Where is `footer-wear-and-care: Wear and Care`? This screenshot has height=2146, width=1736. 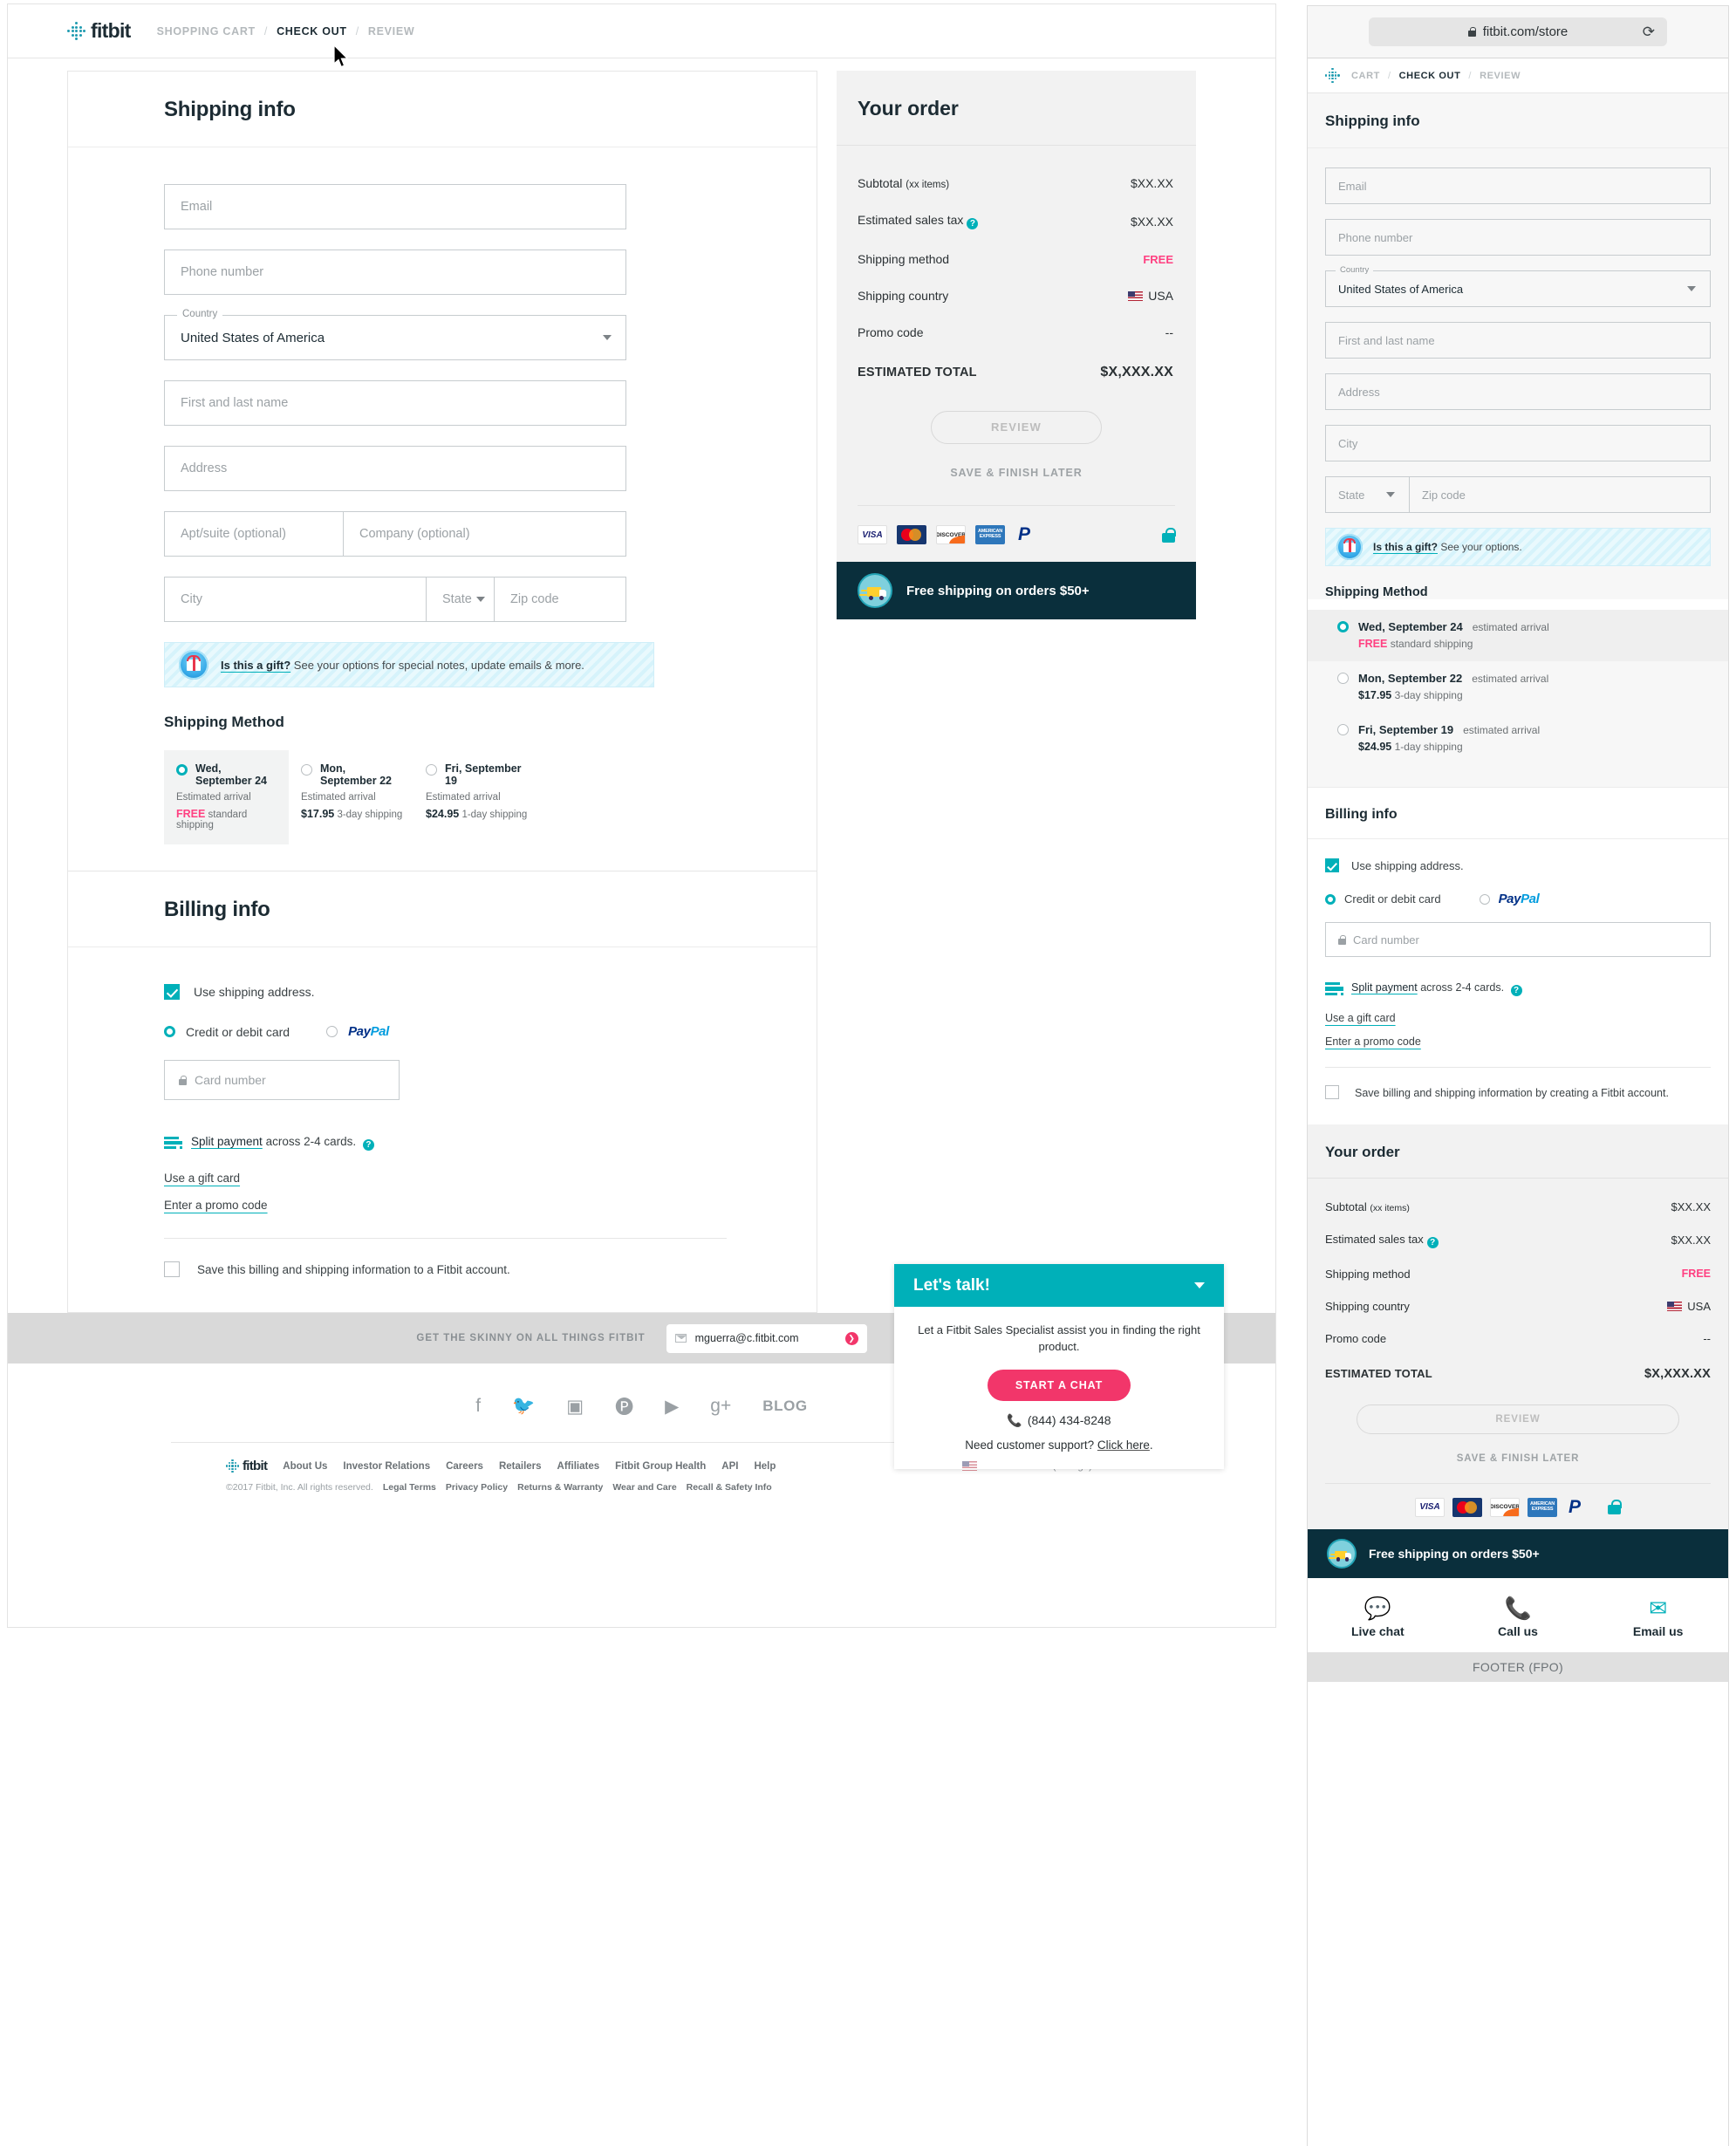 footer-wear-and-care: Wear and Care is located at coordinates (644, 1487).